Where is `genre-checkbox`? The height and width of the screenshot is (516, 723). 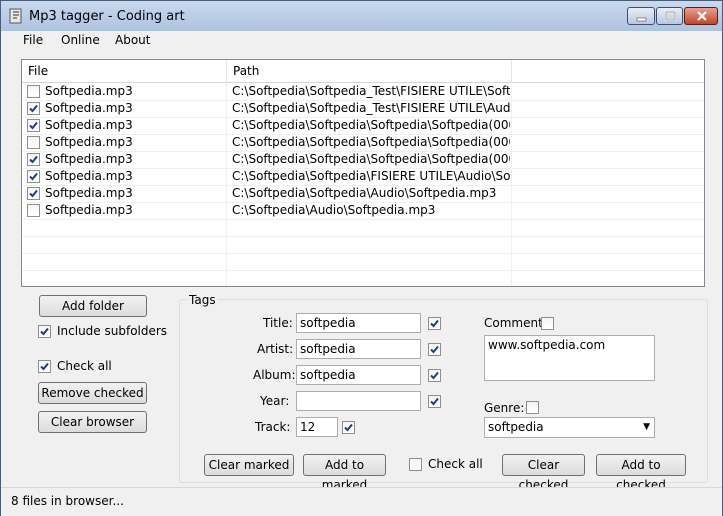
genre-checkbox is located at coordinates (532, 407).